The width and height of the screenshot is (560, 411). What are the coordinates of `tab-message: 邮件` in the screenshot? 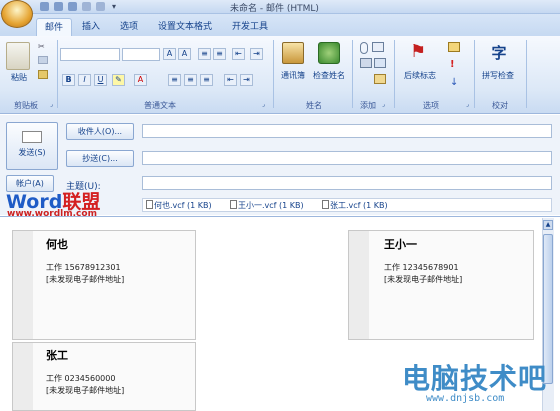 It's located at (54, 27).